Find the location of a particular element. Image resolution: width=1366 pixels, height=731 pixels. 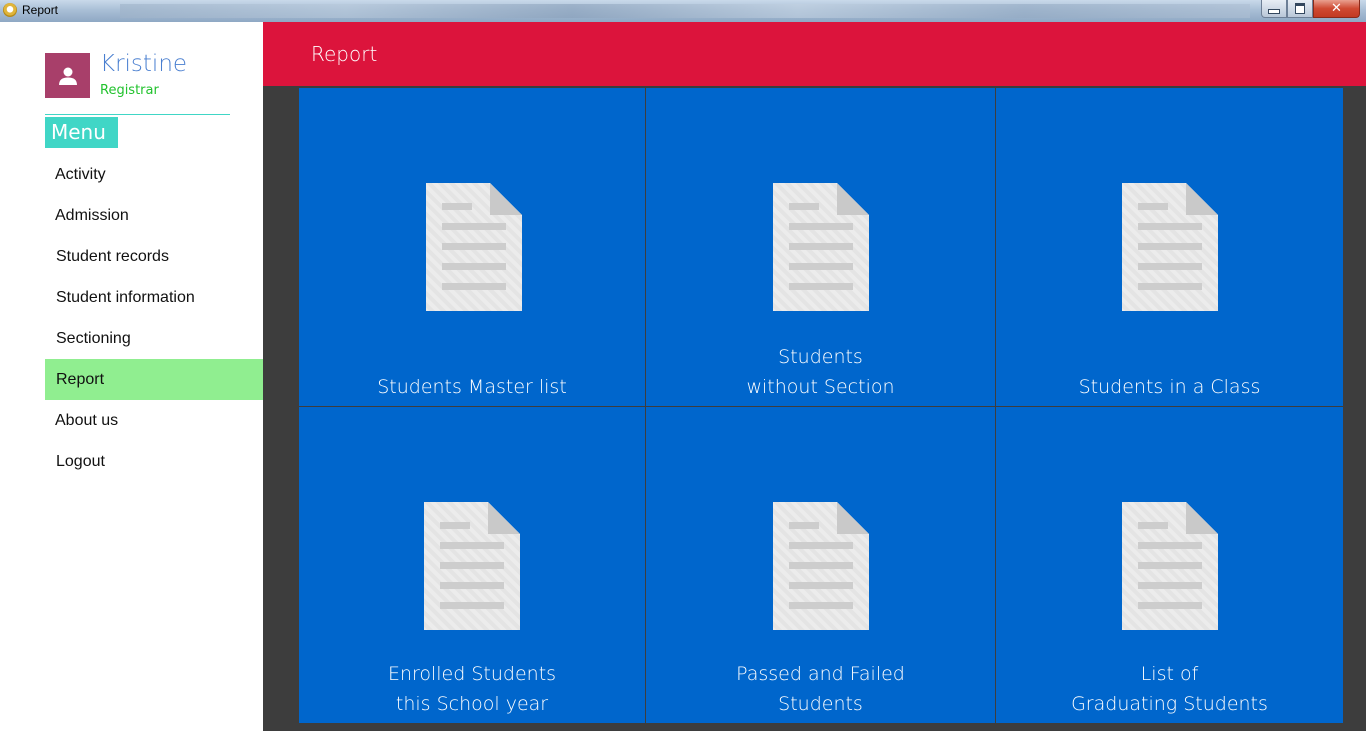

window-title: Report is located at coordinates (40, 10).